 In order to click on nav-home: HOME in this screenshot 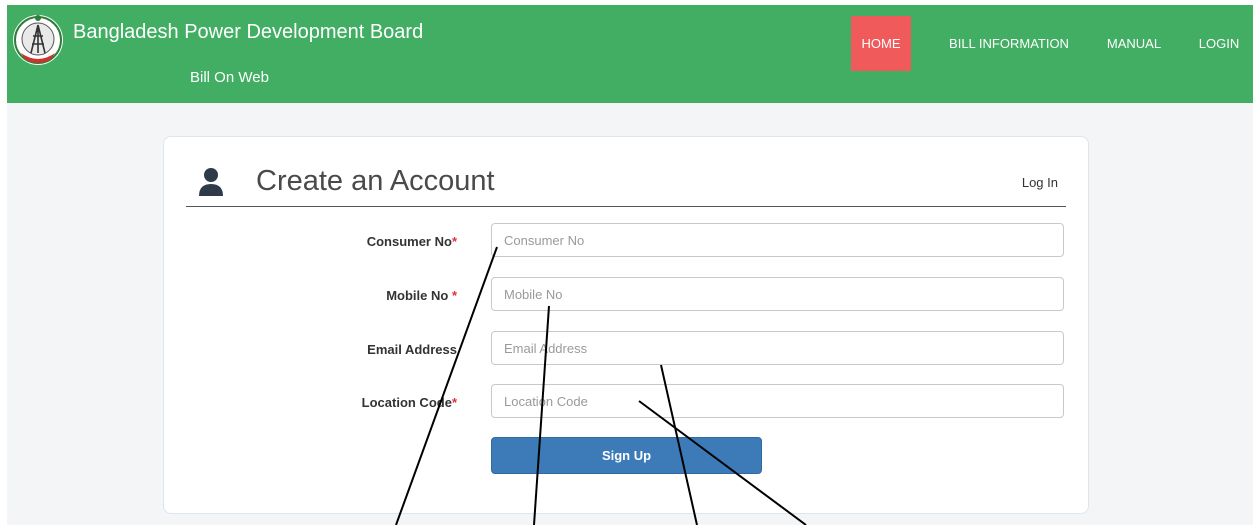, I will do `click(881, 43)`.